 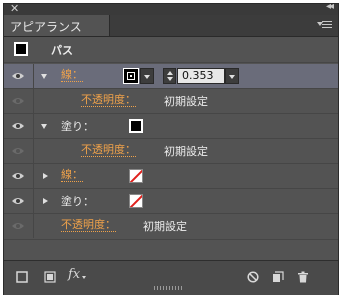 I want to click on stroke-color-dropdown, so click(x=147, y=76).